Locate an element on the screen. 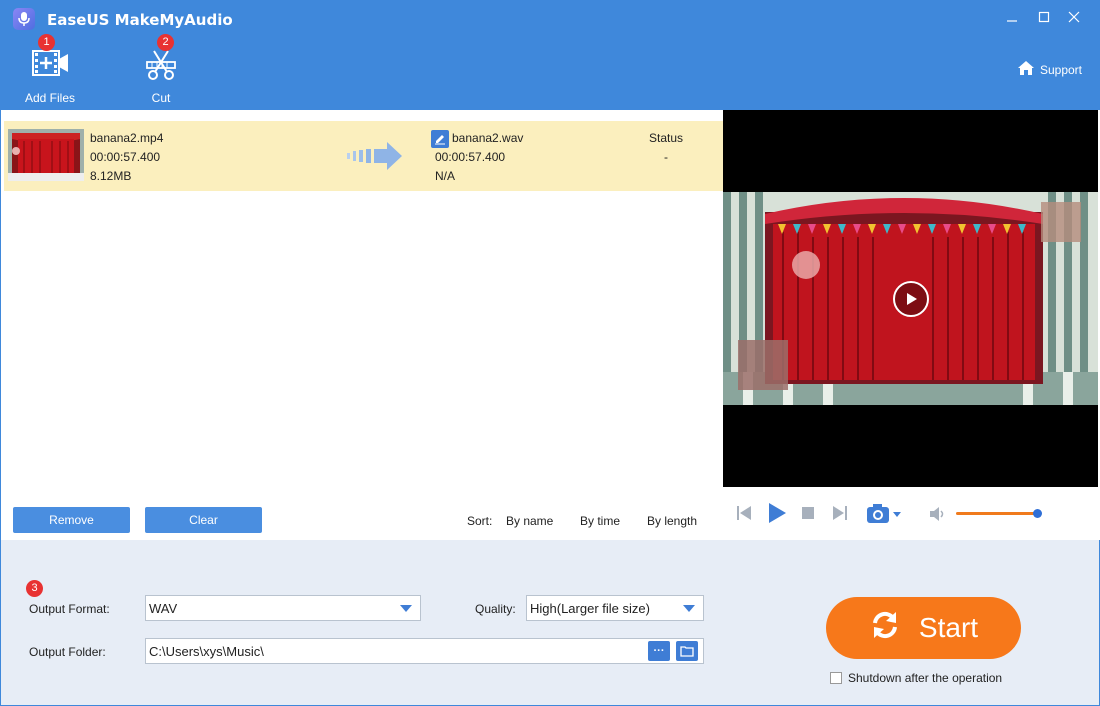  convert-arrow-icon is located at coordinates (375, 157).